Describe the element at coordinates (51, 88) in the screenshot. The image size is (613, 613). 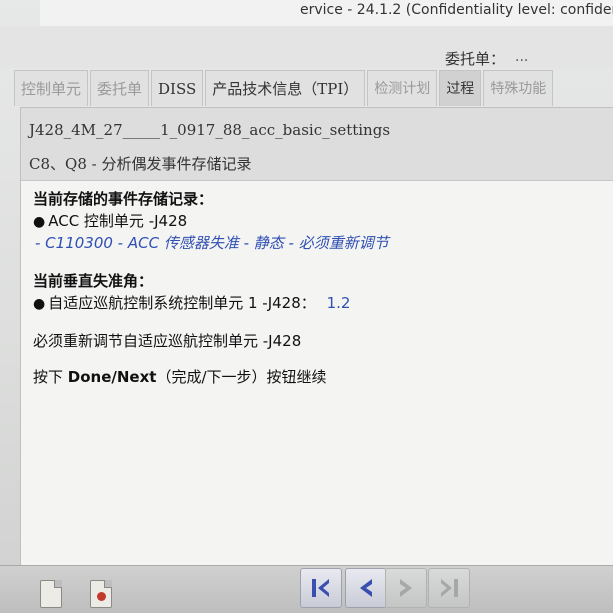
I see `tab-control-units: 控制单元` at that location.